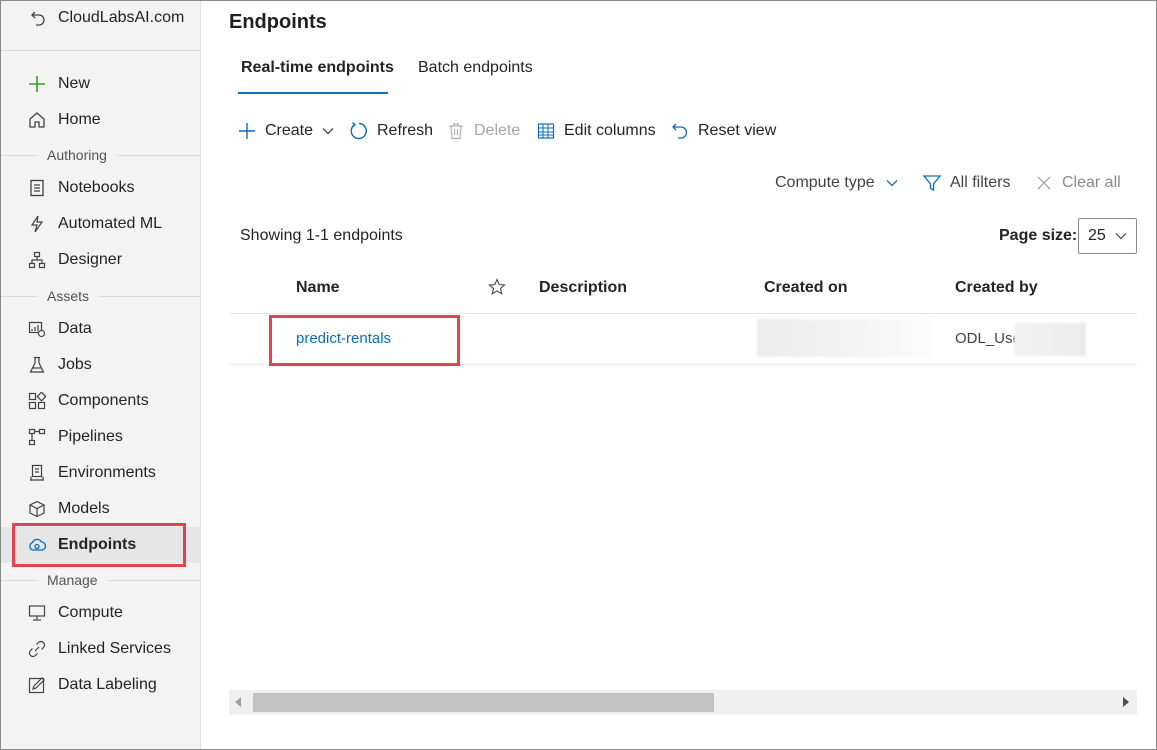 The height and width of the screenshot is (750, 1157). I want to click on environment-icon, so click(37, 473).